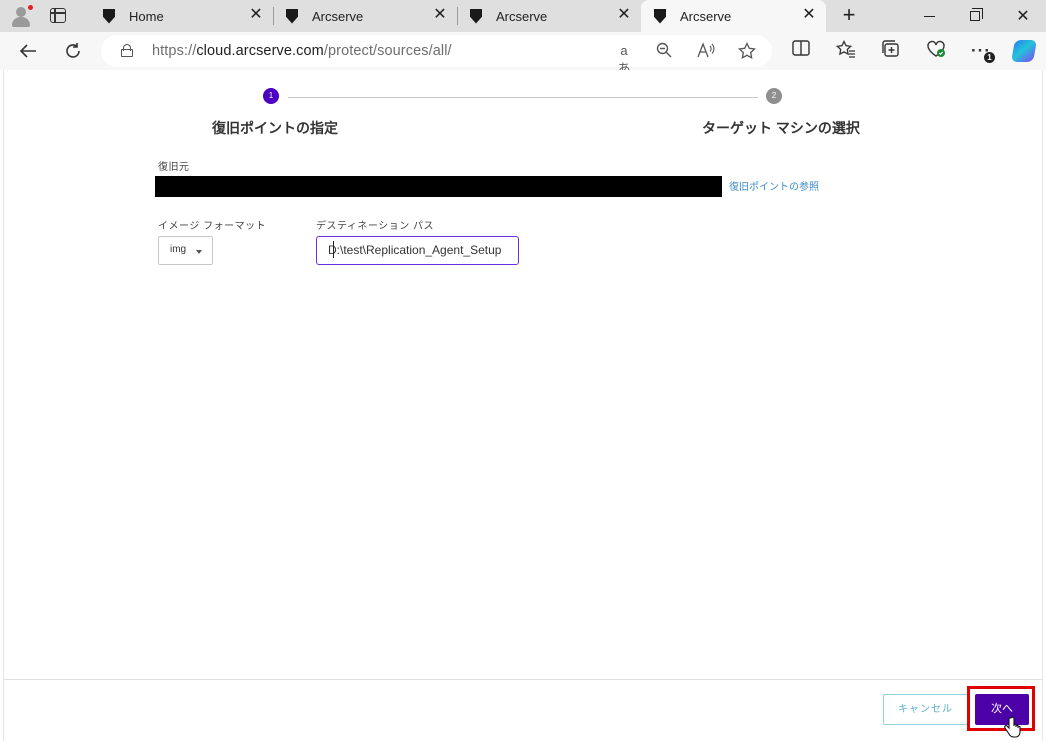  I want to click on refresh-button, so click(73, 51).